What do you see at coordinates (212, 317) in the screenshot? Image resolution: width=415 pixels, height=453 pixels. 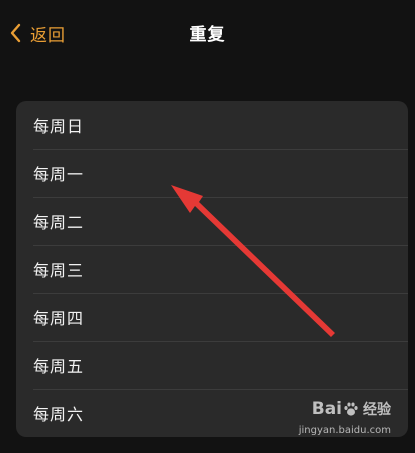 I see `list-item-thursday: 每周四` at bounding box center [212, 317].